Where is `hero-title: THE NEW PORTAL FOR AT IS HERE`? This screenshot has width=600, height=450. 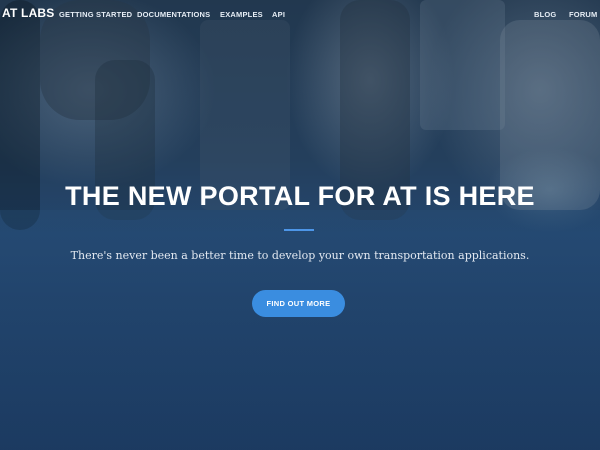
hero-title: THE NEW PORTAL FOR AT IS HERE is located at coordinates (300, 196).